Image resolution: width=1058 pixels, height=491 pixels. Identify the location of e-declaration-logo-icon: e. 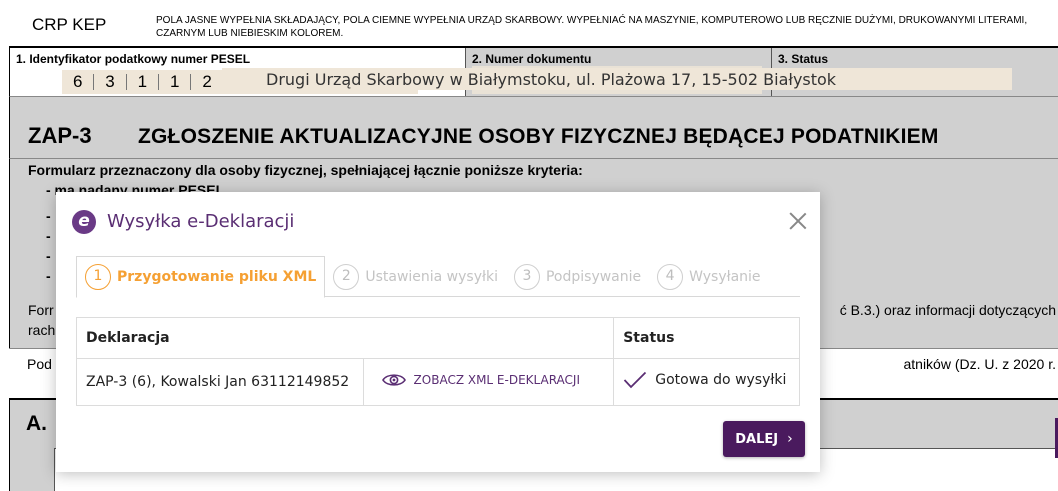
(84, 222).